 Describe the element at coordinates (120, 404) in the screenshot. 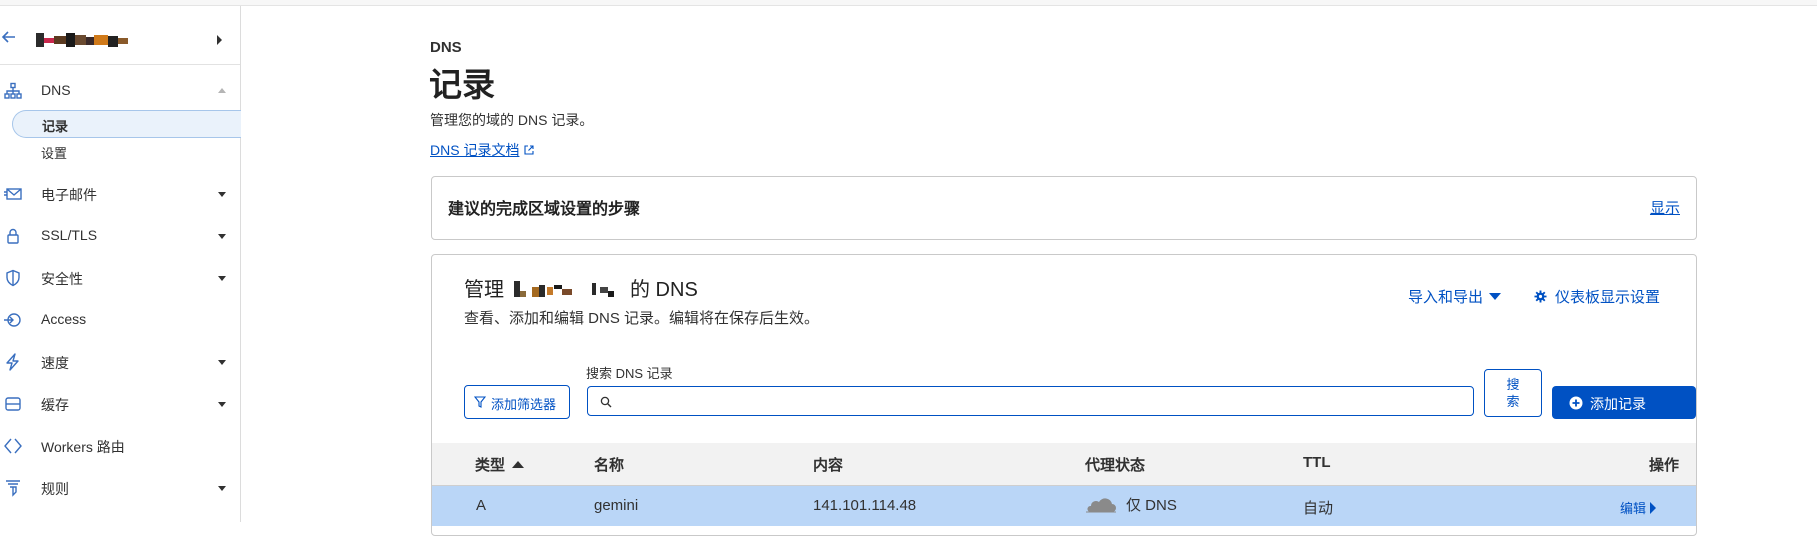

I see `sidebar-item-cache: 缓存` at that location.